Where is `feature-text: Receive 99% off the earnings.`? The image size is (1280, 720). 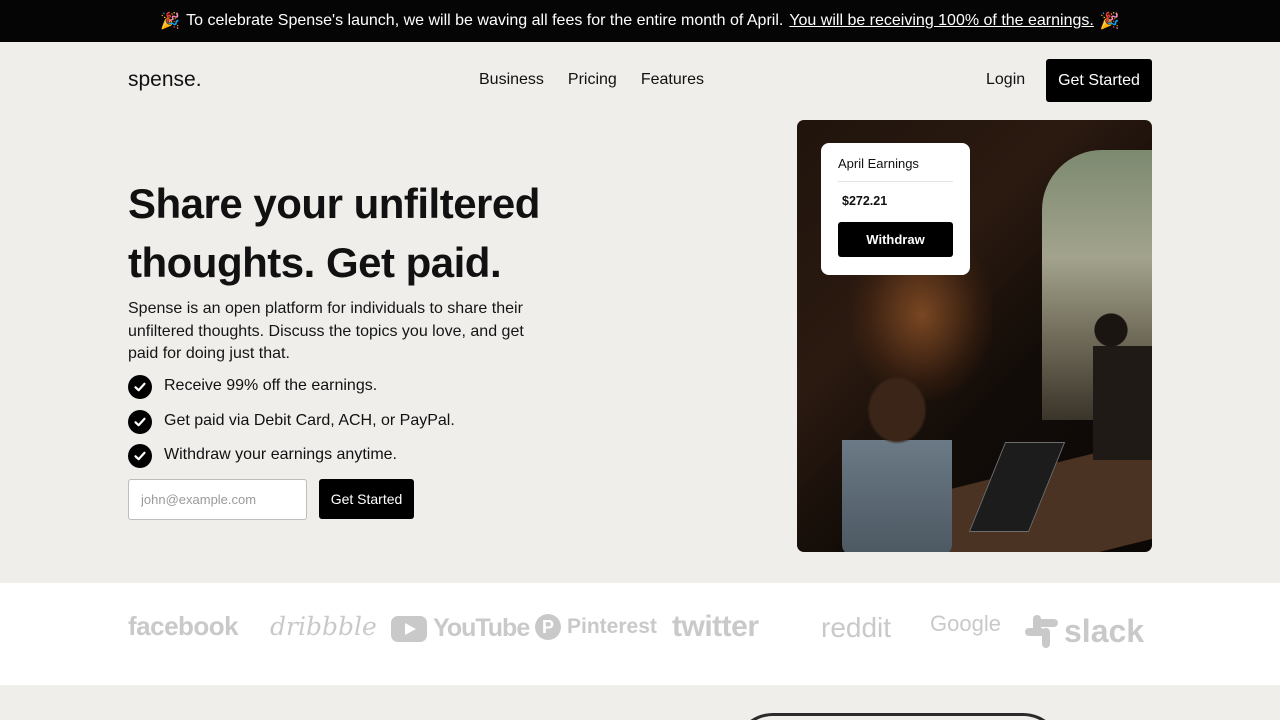
feature-text: Receive 99% off the earnings. is located at coordinates (271, 385).